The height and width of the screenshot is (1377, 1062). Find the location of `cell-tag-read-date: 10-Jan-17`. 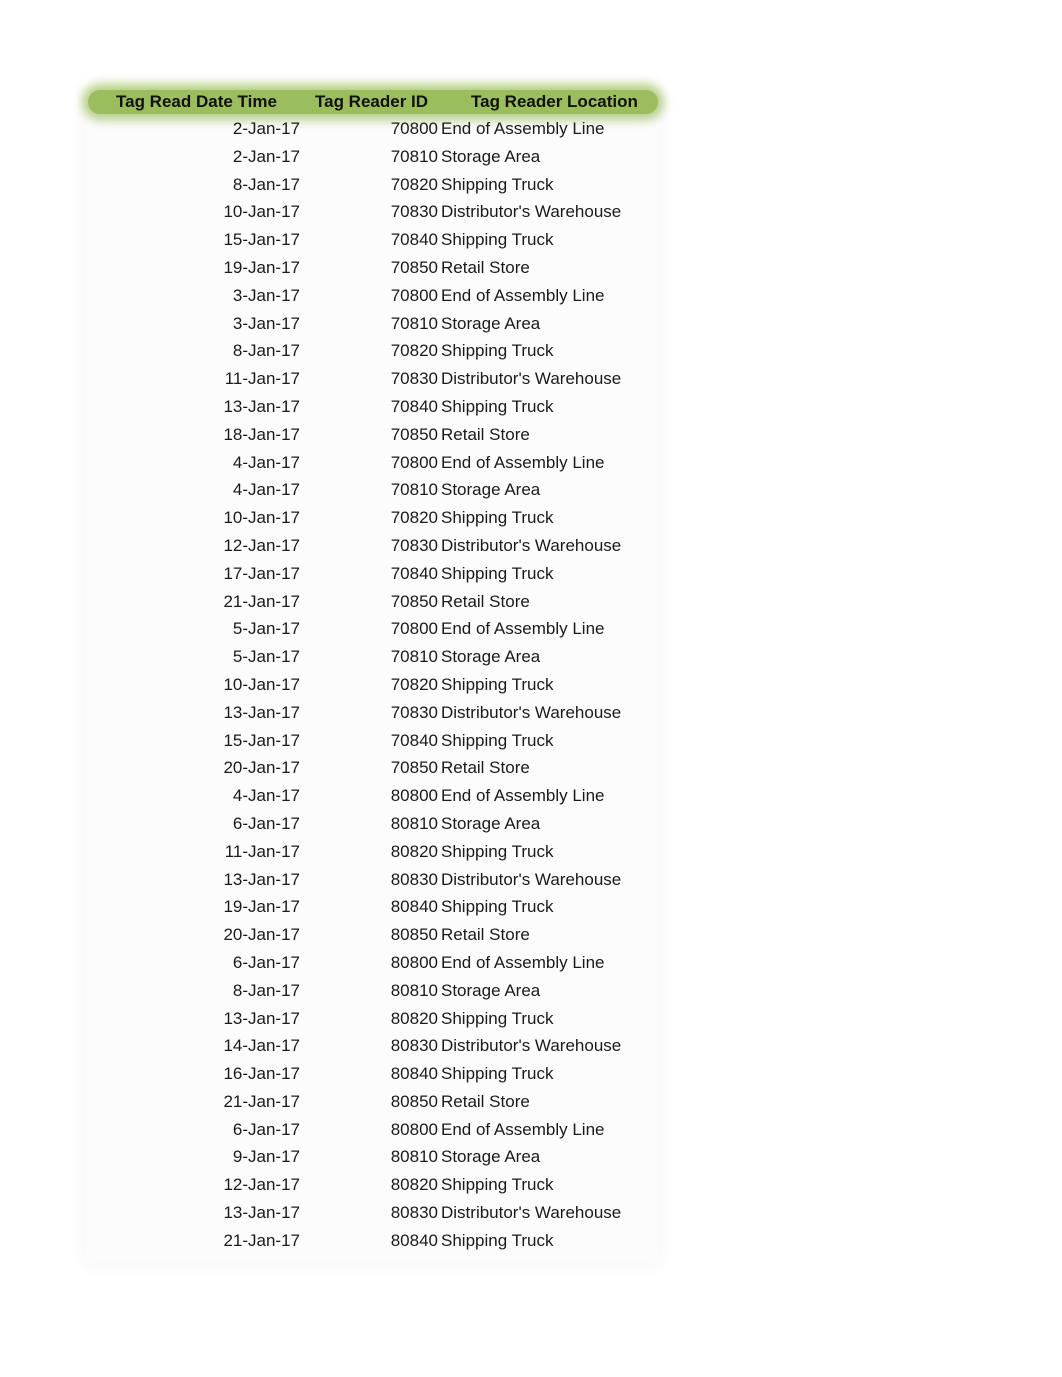

cell-tag-read-date: 10-Jan-17 is located at coordinates (261, 685).